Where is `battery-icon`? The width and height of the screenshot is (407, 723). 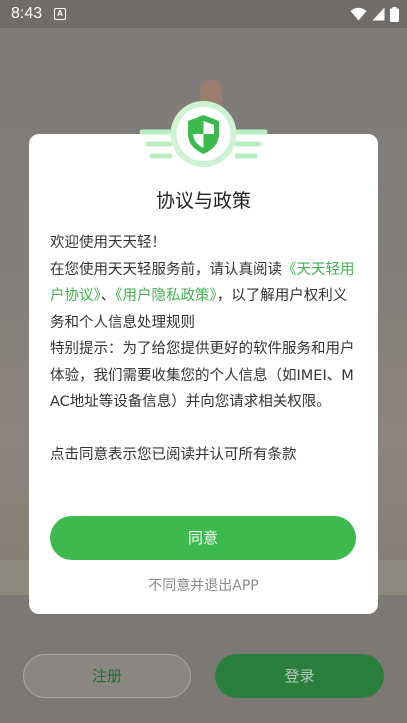
battery-icon is located at coordinates (394, 14).